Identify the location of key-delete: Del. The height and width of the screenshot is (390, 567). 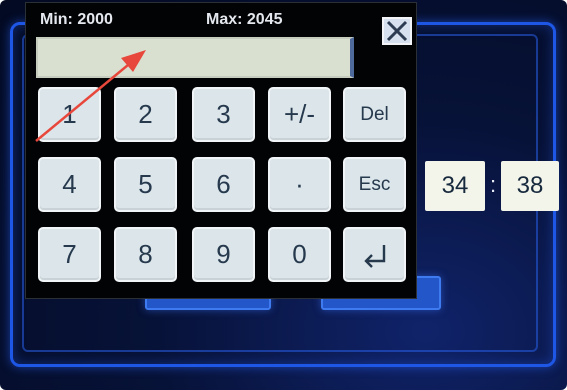
(374, 114).